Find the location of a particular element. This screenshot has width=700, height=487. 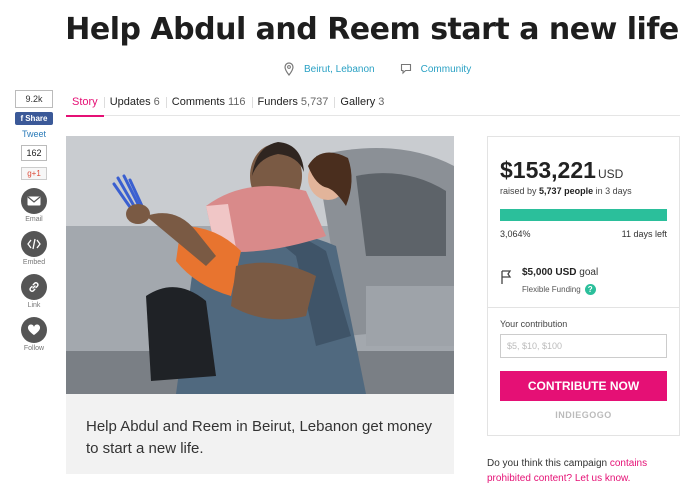

amount-raised: $153,221 USD is located at coordinates (562, 170).